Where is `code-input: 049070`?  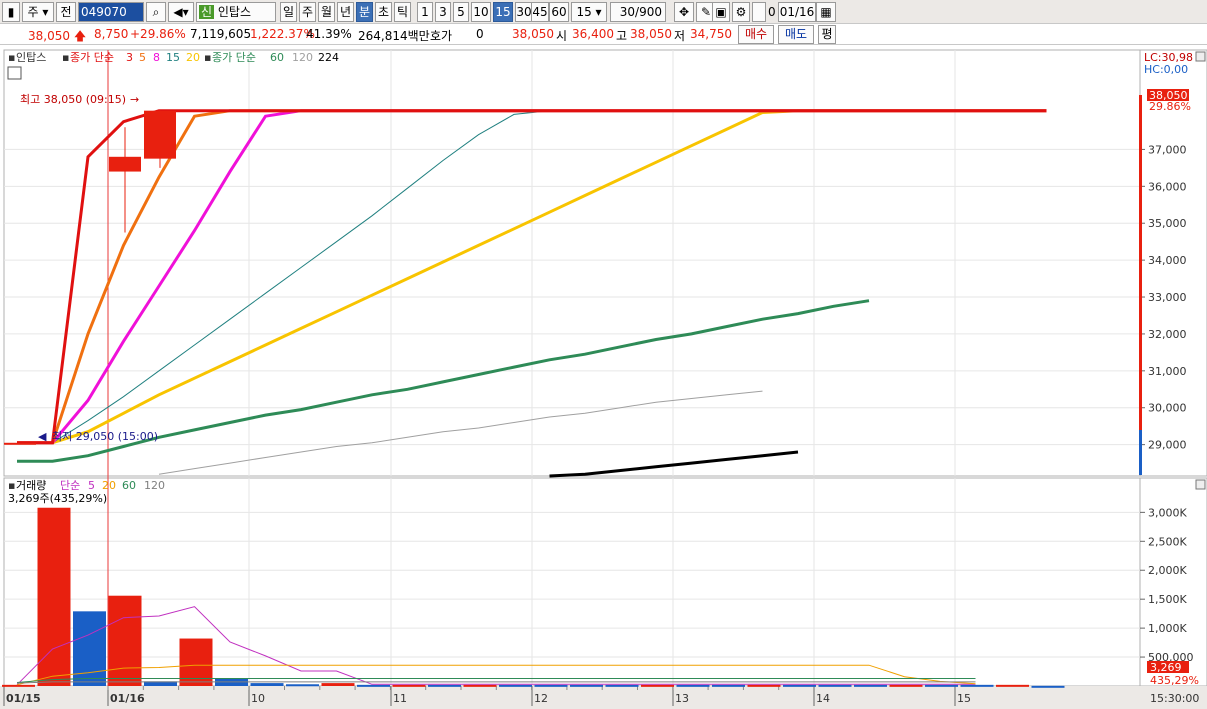
code-input: 049070 is located at coordinates (111, 12).